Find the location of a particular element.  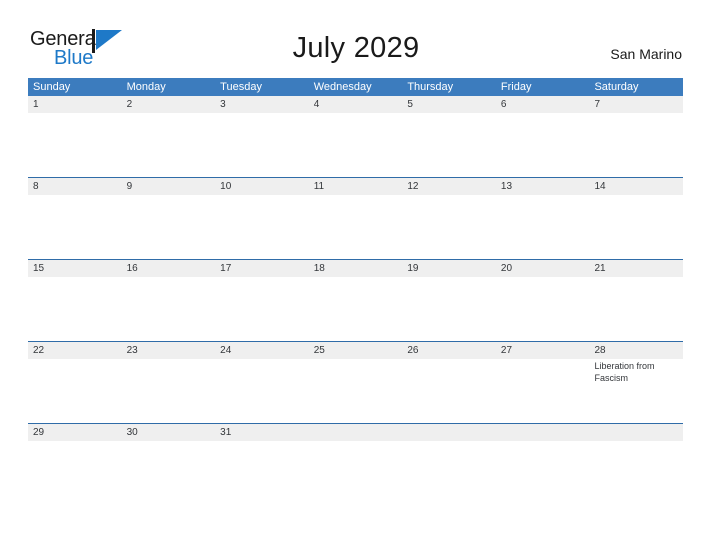

day-number: 11 is located at coordinates (319, 186).